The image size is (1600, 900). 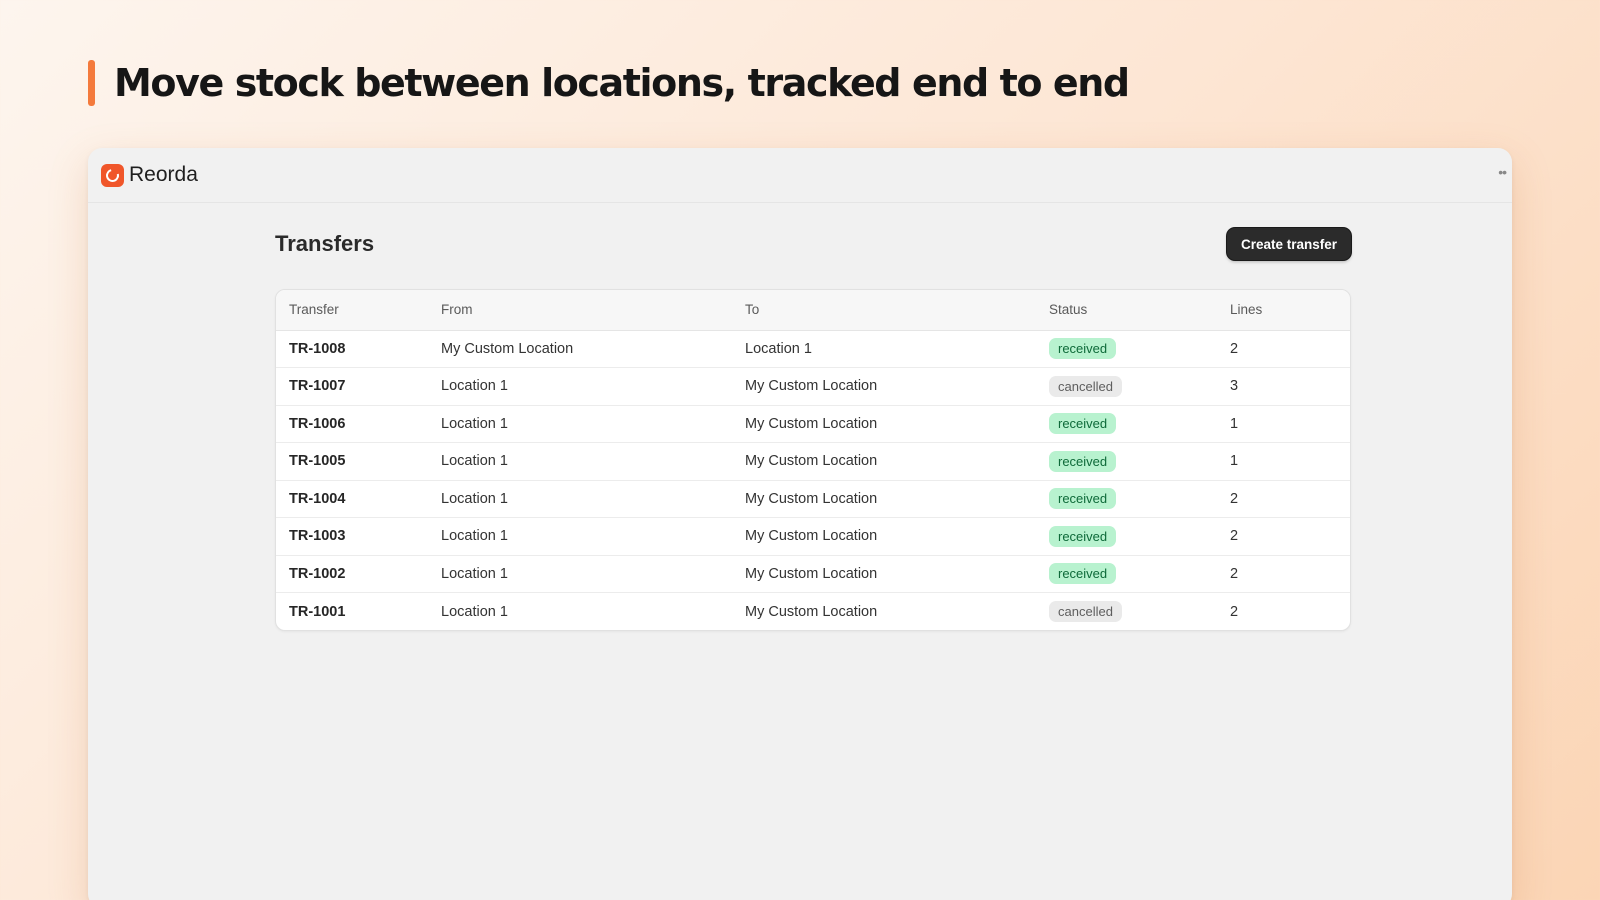 I want to click on brand-name: Reorda, so click(x=163, y=174).